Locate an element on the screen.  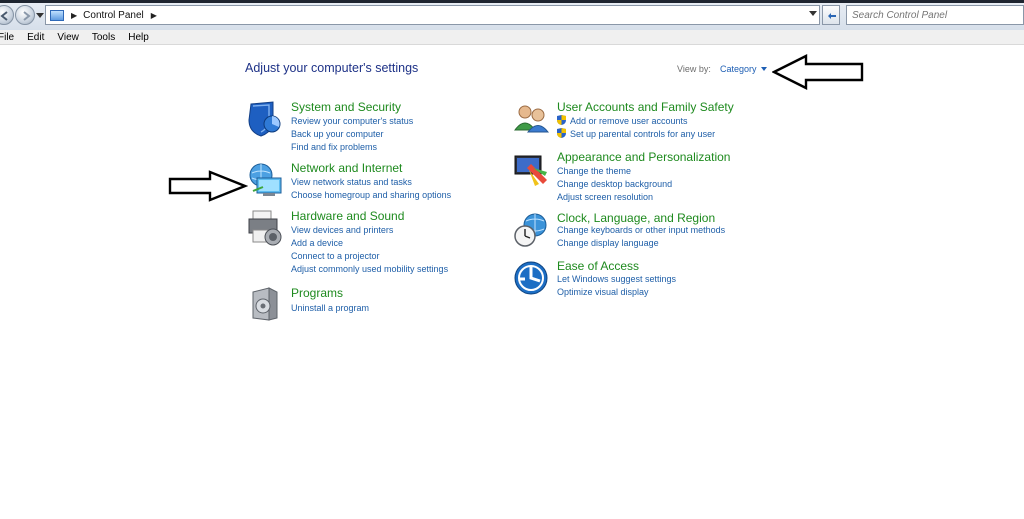
category-title: Network and Internet is located at coordinates (346, 168).